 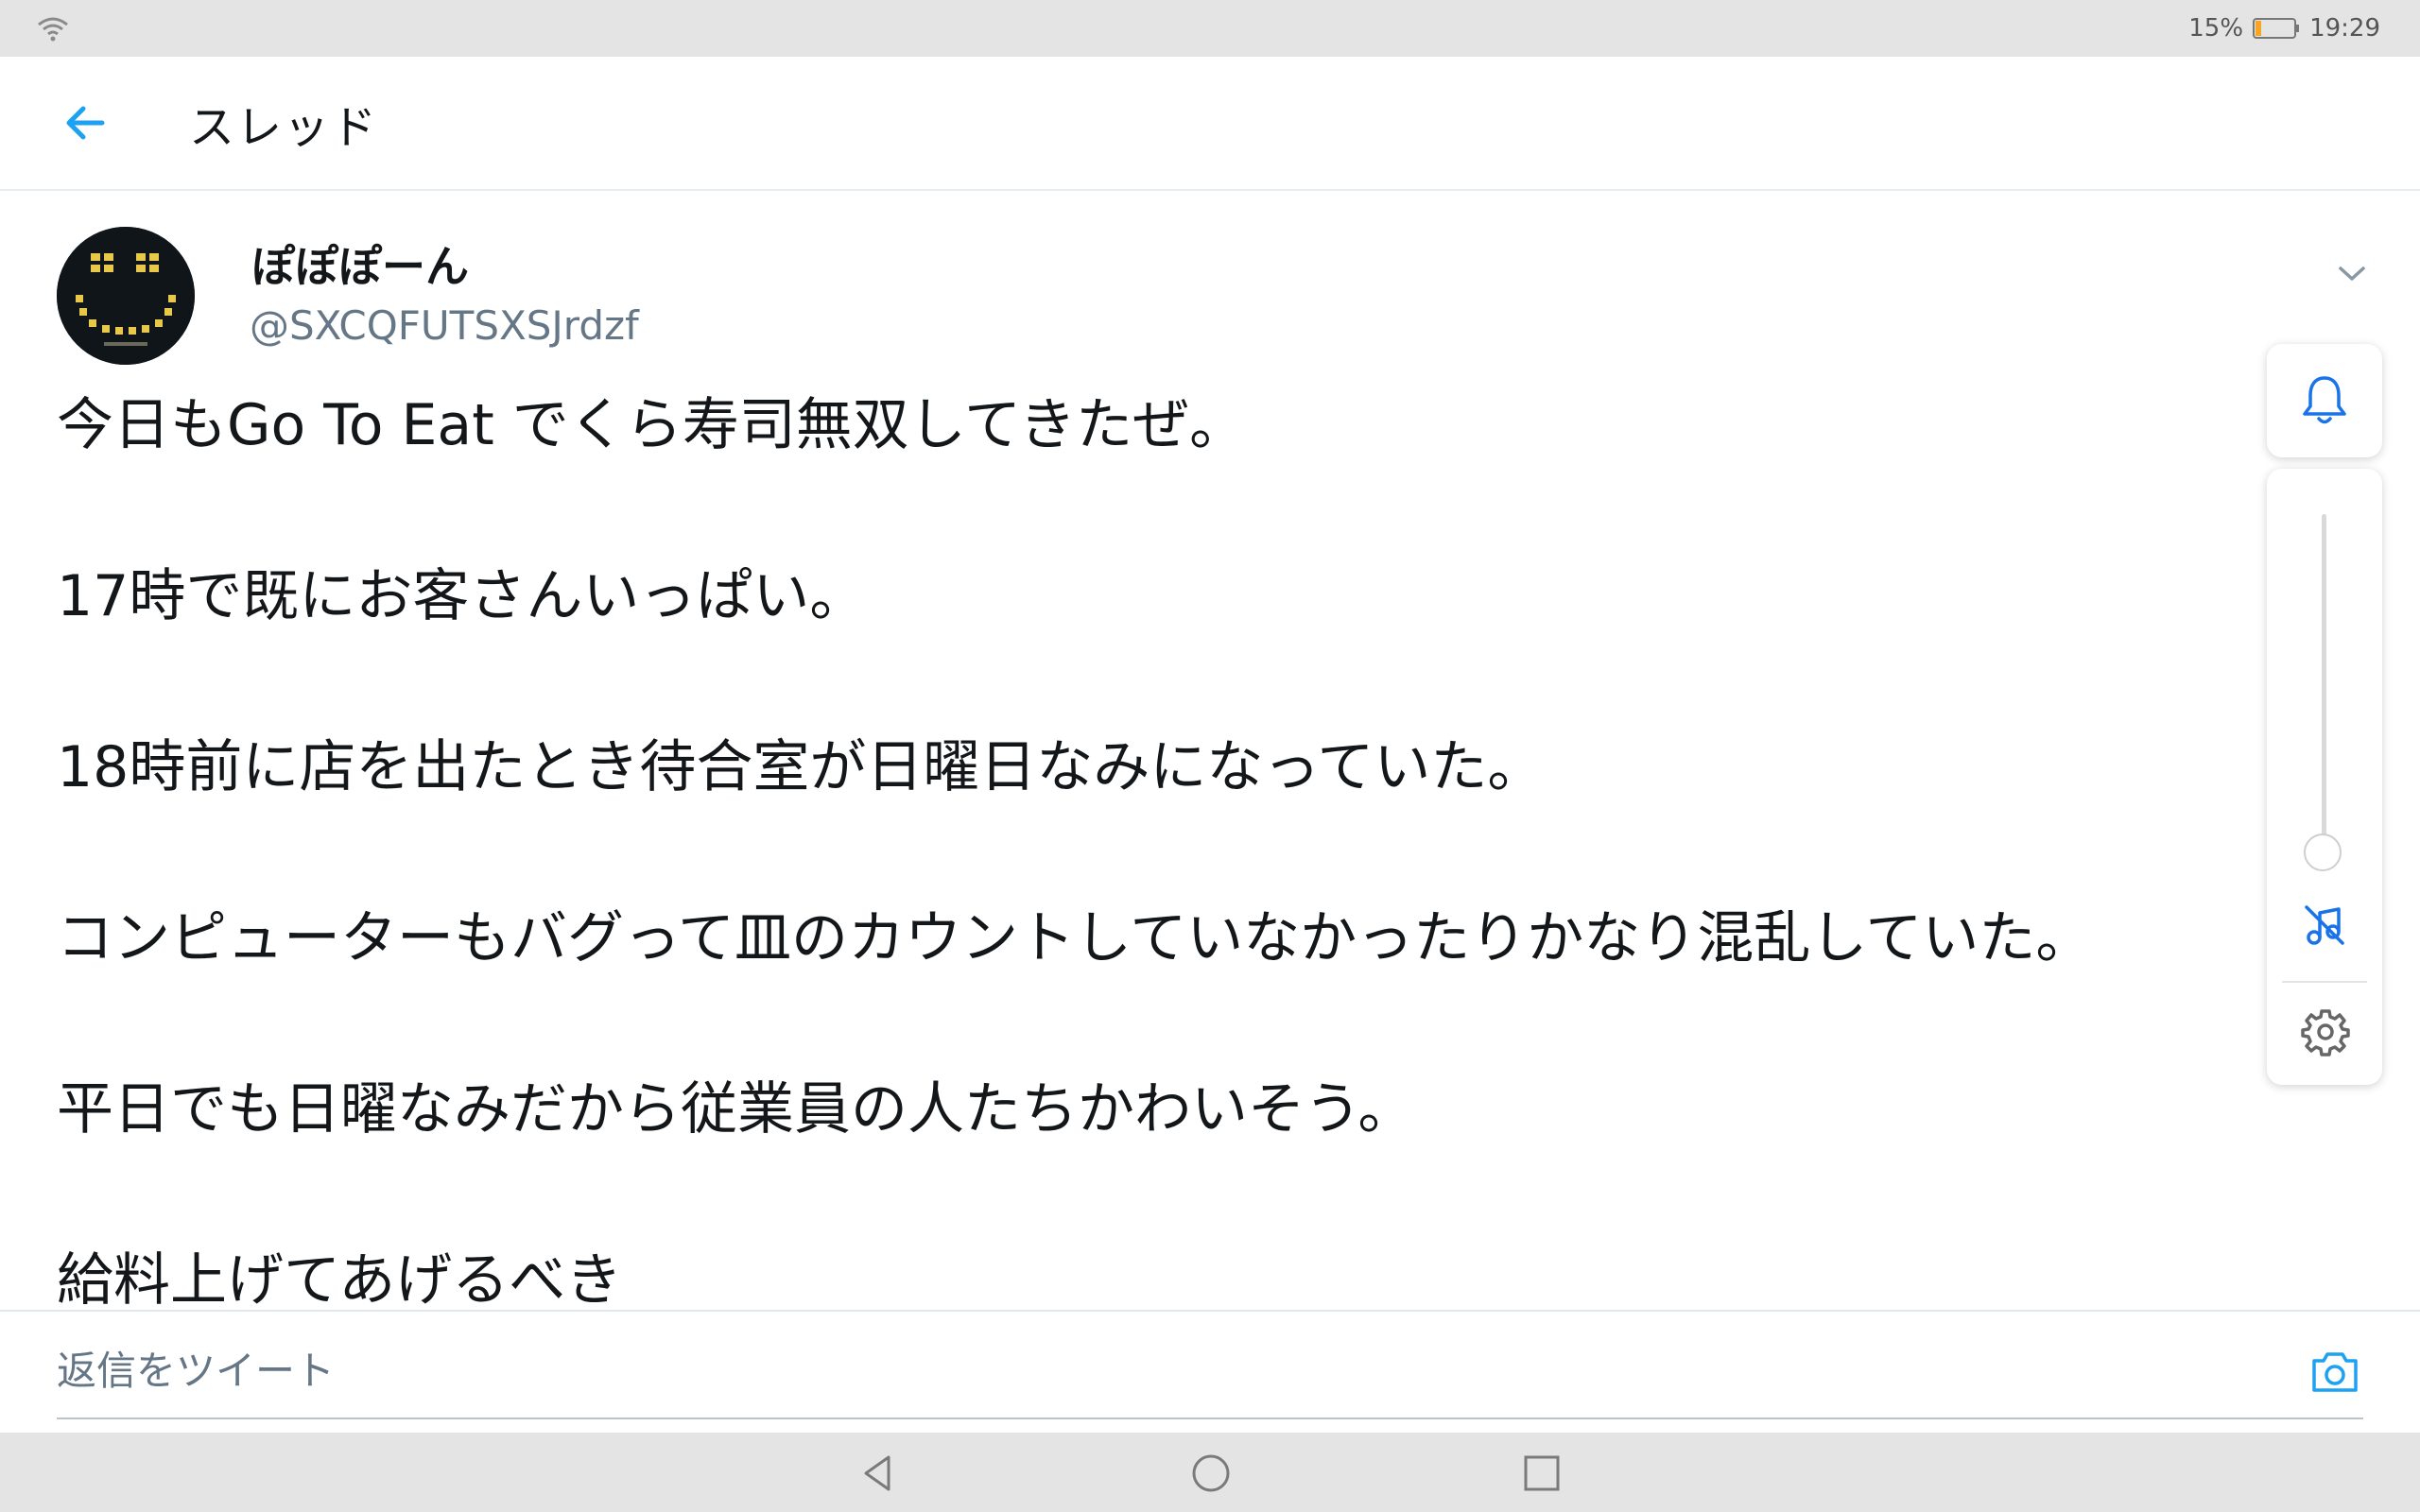 I want to click on recent-square-icon, so click(x=1542, y=1473).